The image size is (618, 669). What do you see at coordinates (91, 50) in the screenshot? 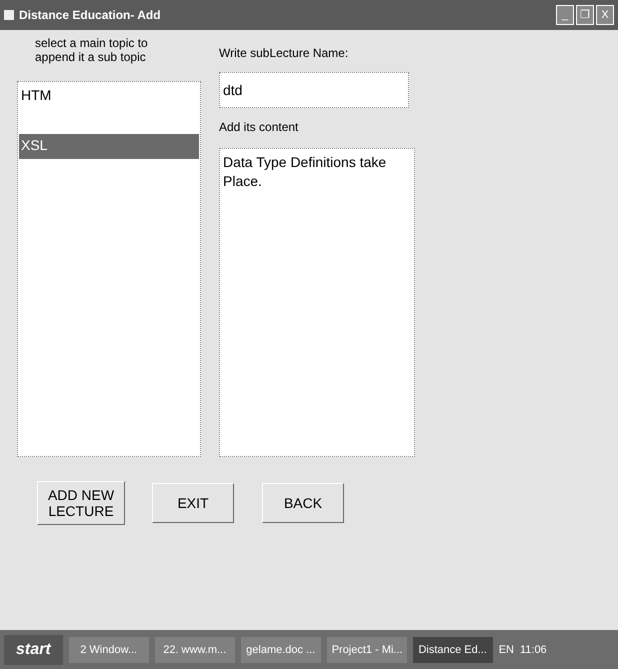
I see `topic-label: select a main topic to append it a sub topic` at bounding box center [91, 50].